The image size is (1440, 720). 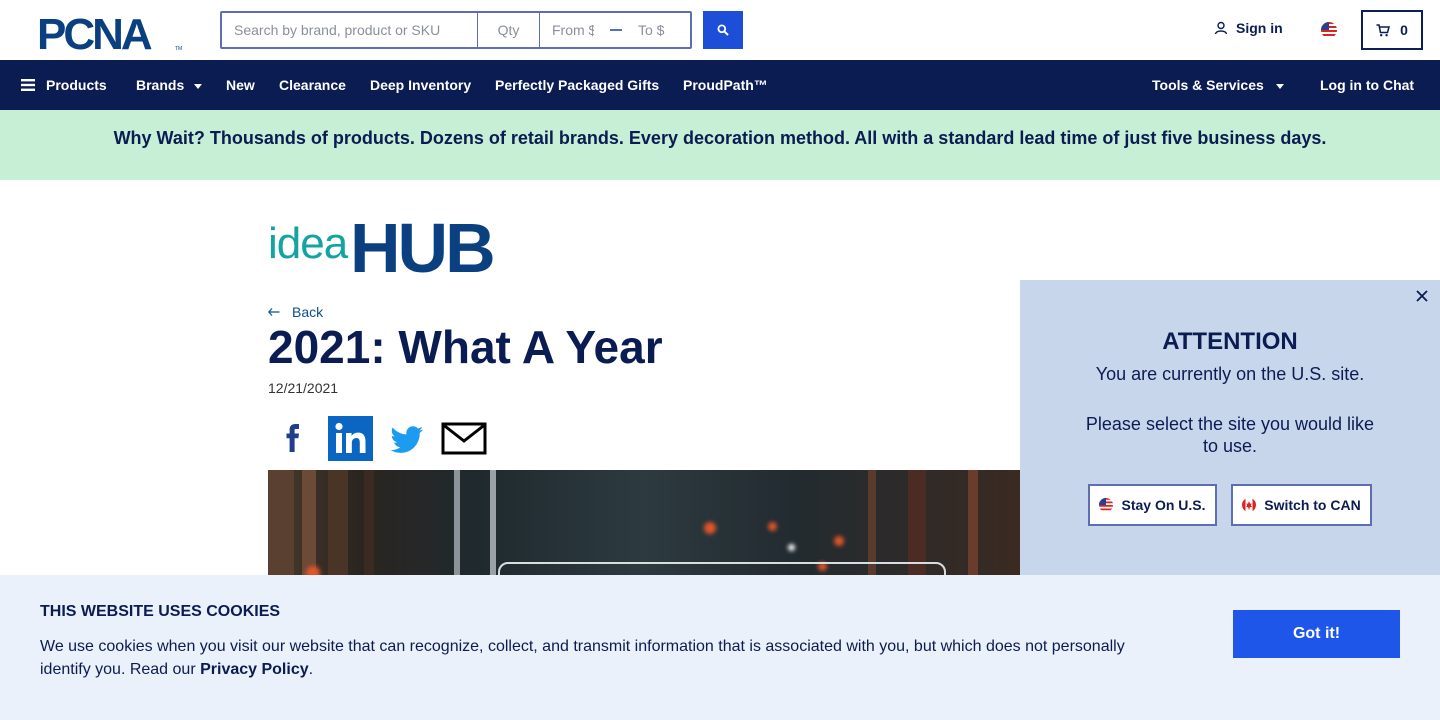 I want to click on price-from-input, so click(x=573, y=30).